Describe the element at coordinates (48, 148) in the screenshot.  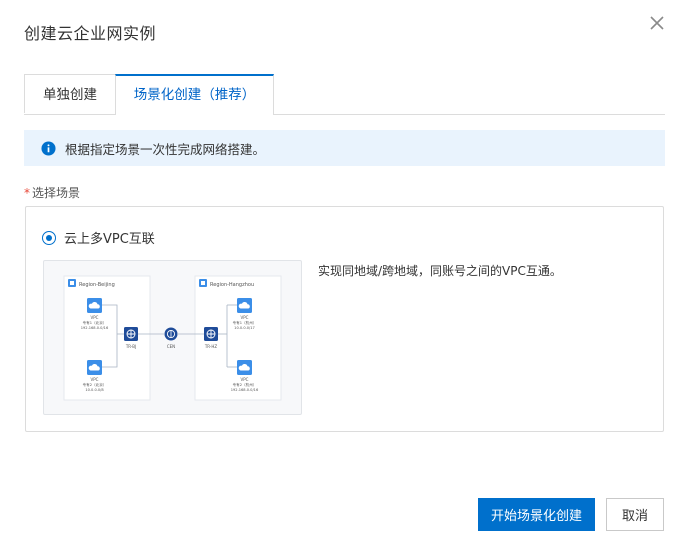
I see `info-icon` at that location.